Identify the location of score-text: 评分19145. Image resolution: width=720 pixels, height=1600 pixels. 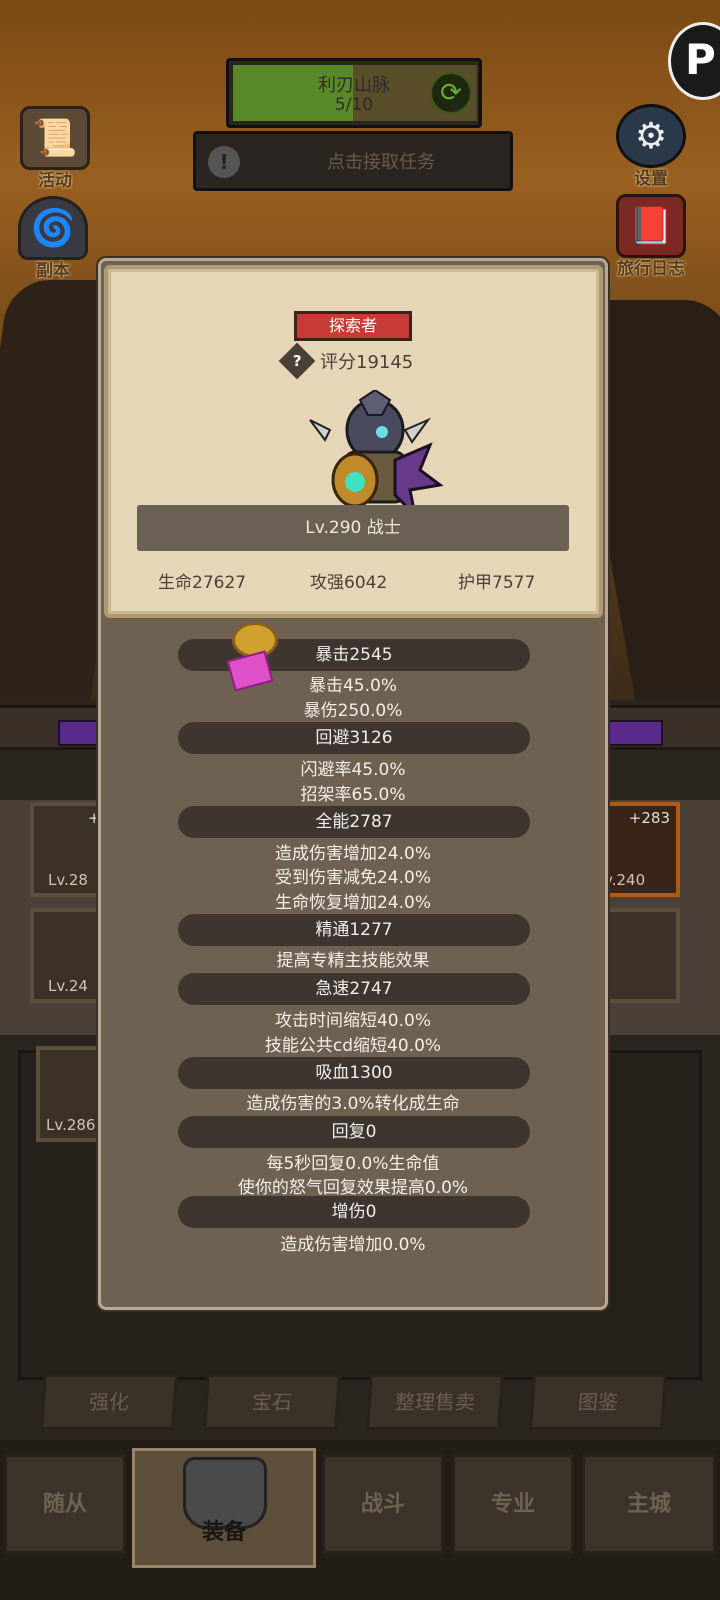
(367, 362).